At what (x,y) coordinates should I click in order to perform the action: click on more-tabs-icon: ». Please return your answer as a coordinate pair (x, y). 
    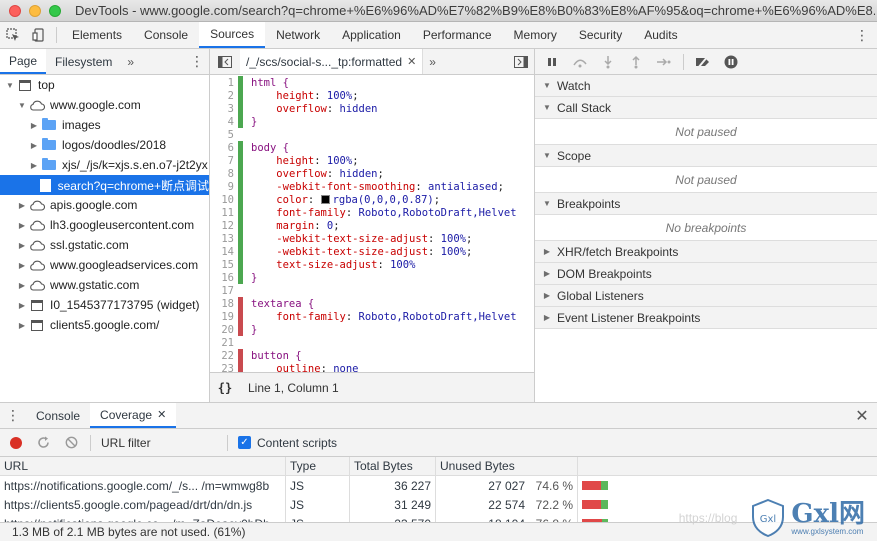
    Looking at the image, I should click on (130, 61).